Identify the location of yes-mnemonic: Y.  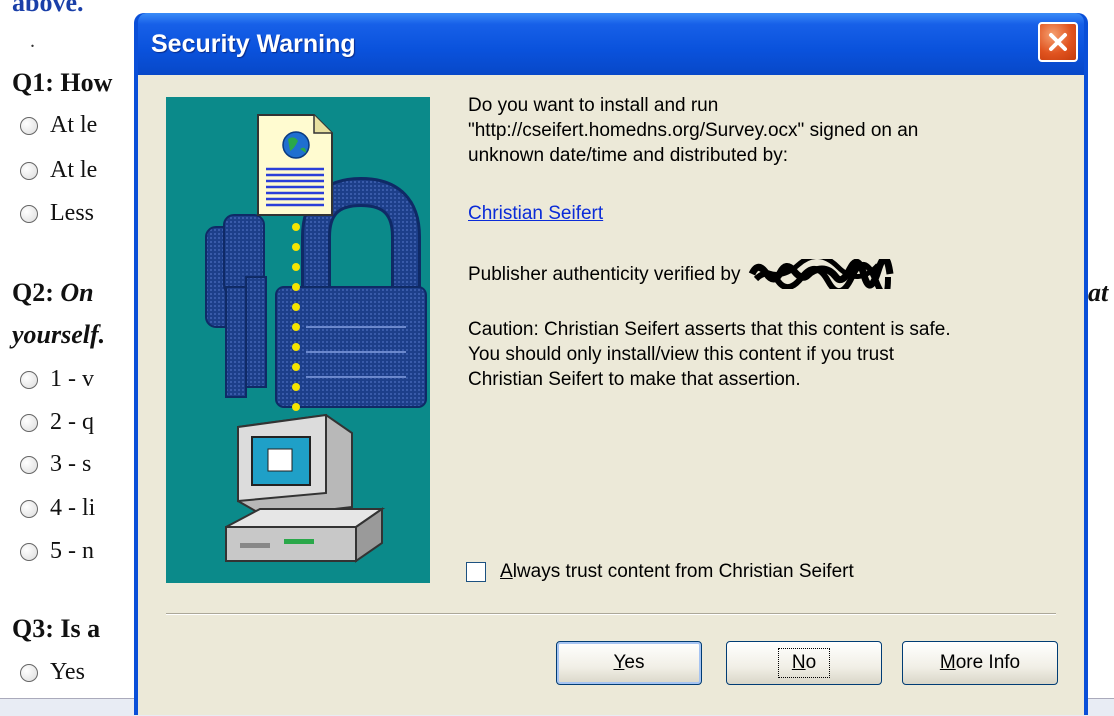
(619, 662).